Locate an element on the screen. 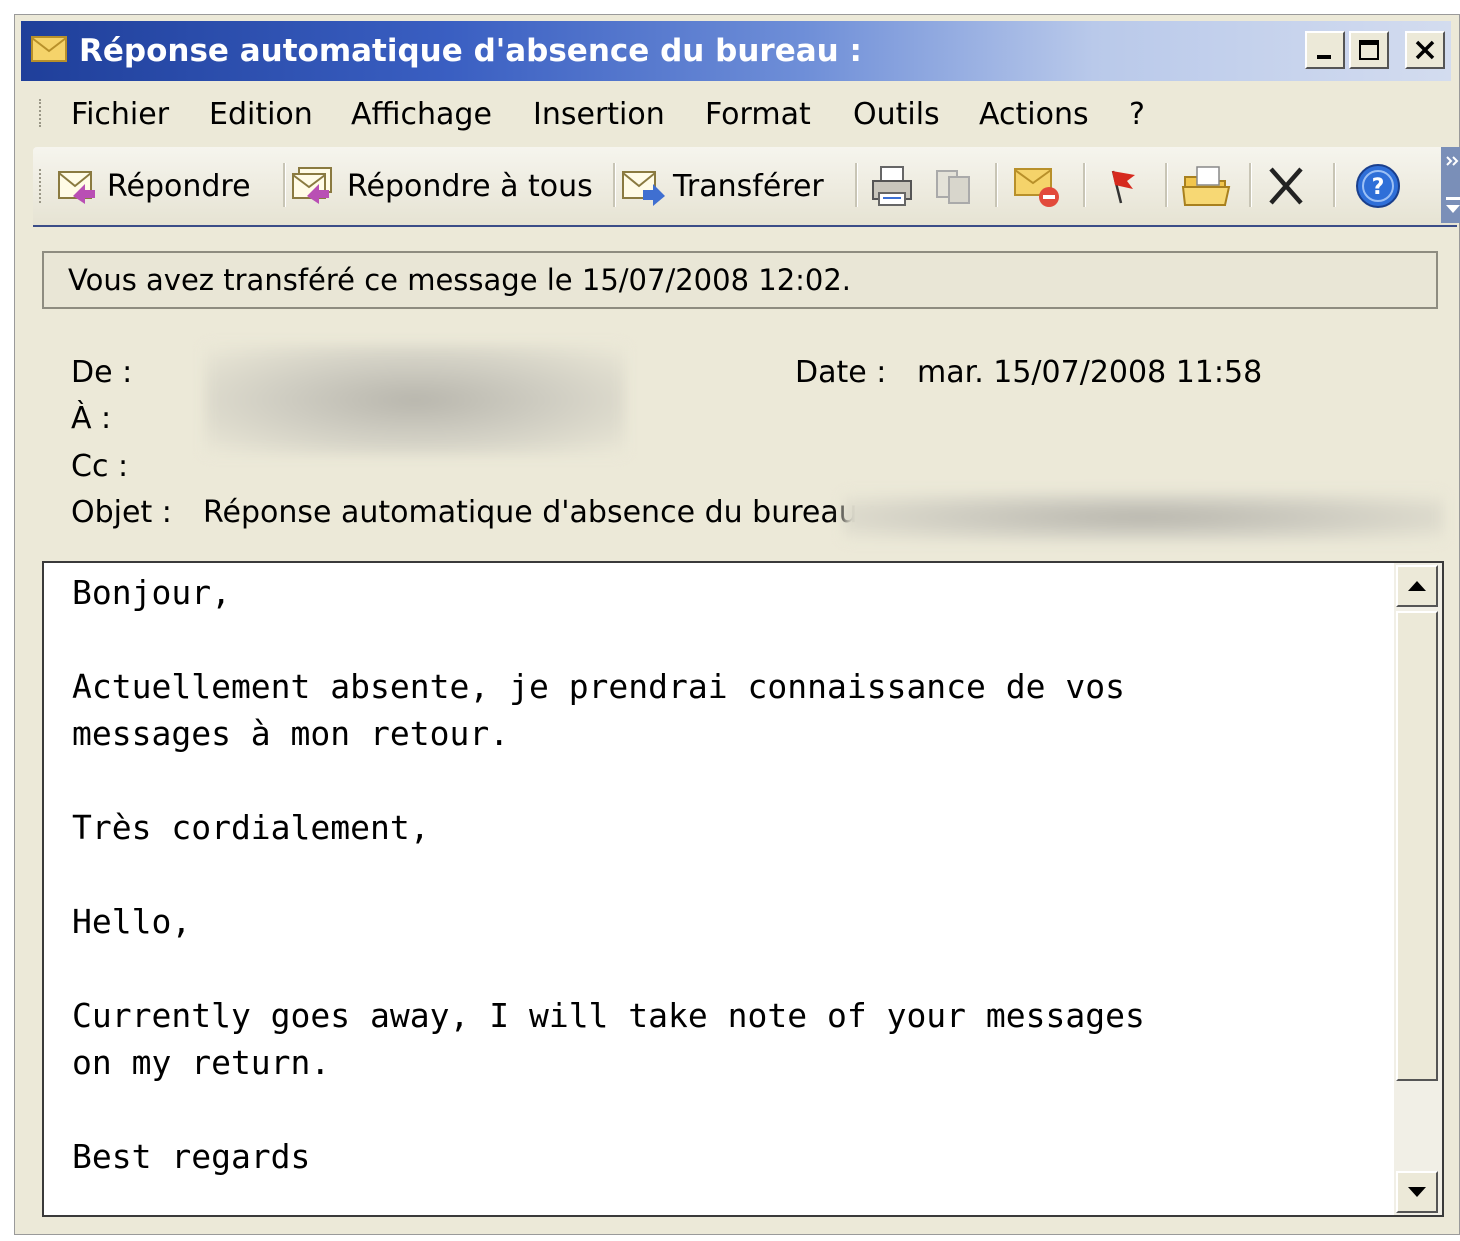 The height and width of the screenshot is (1241, 1460). reply-all-label: Répondre à tous is located at coordinates (470, 186).